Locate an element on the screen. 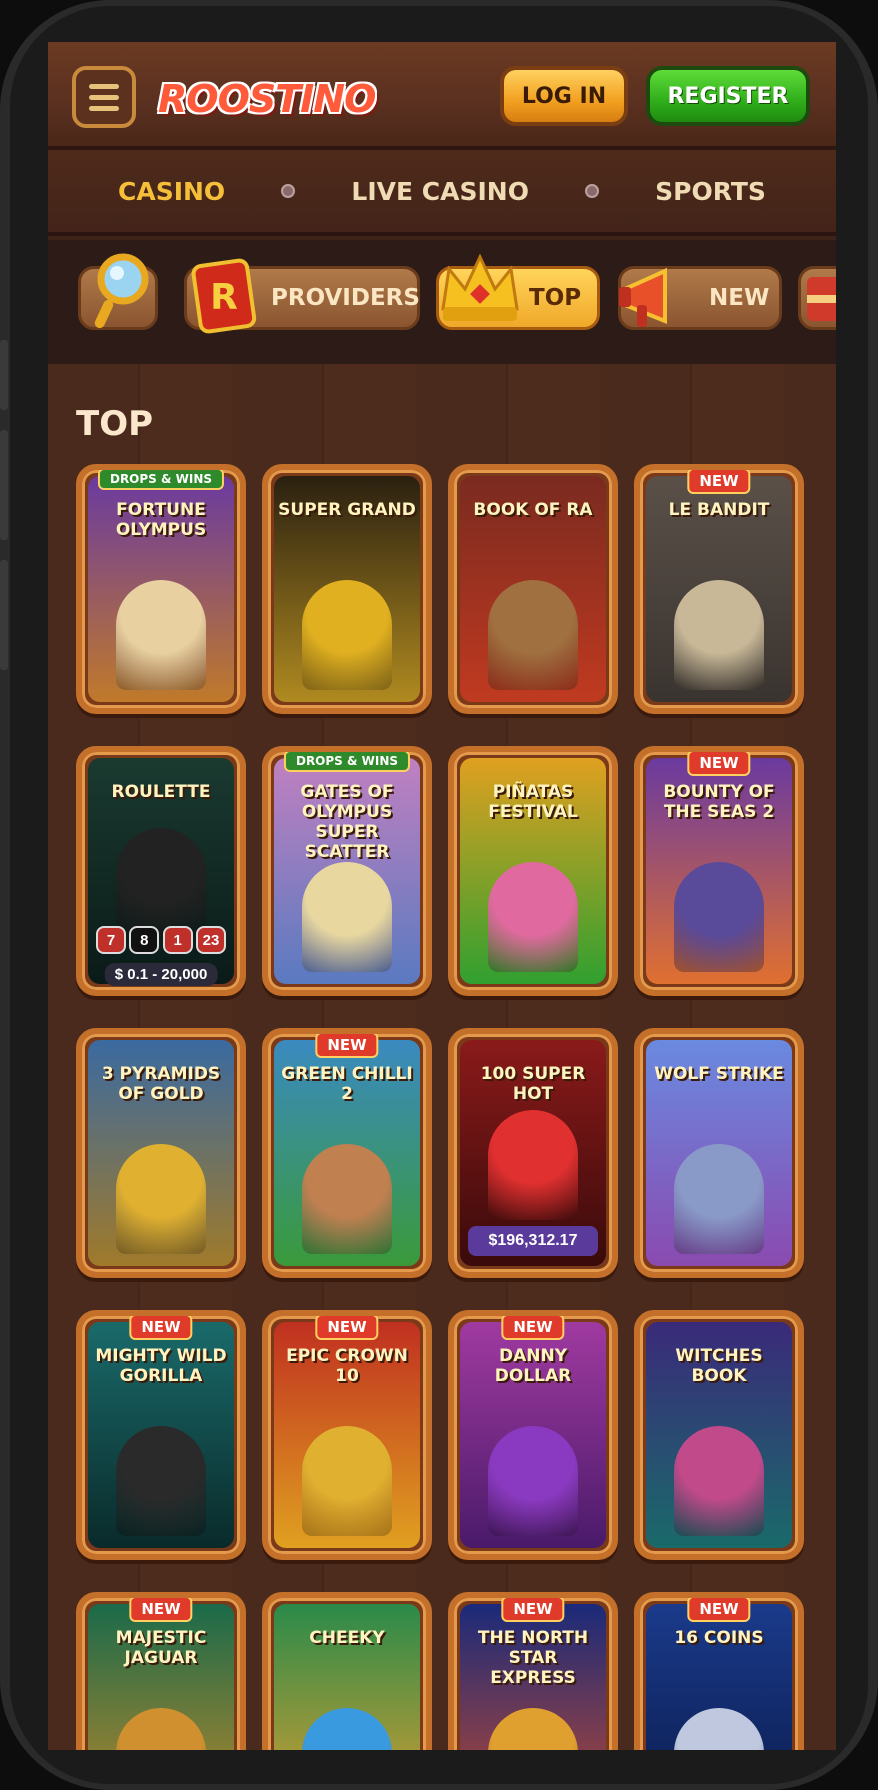  game-tile: ROULETTE 7 8 1 23 $ 0.1 - 20,000 is located at coordinates (161, 871).